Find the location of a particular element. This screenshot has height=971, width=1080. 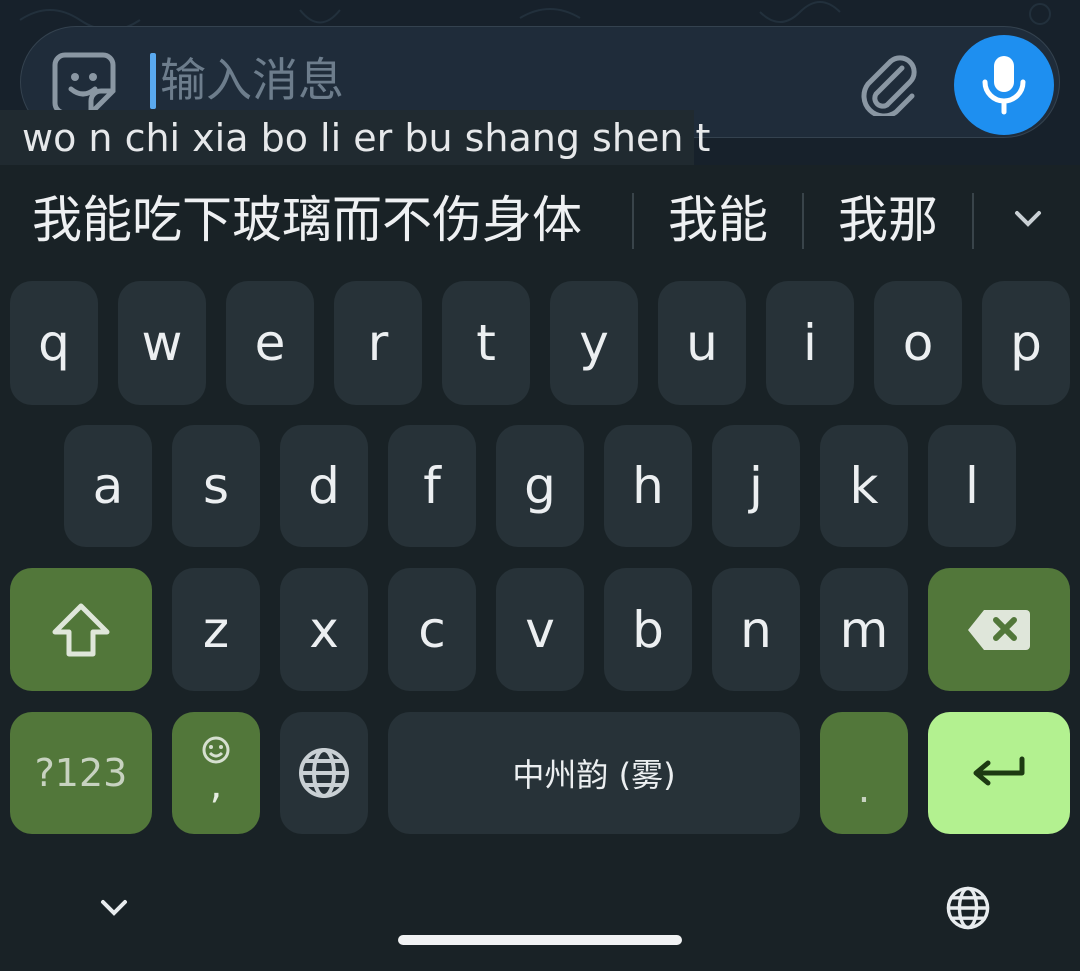

key-x: x is located at coordinates (324, 629).